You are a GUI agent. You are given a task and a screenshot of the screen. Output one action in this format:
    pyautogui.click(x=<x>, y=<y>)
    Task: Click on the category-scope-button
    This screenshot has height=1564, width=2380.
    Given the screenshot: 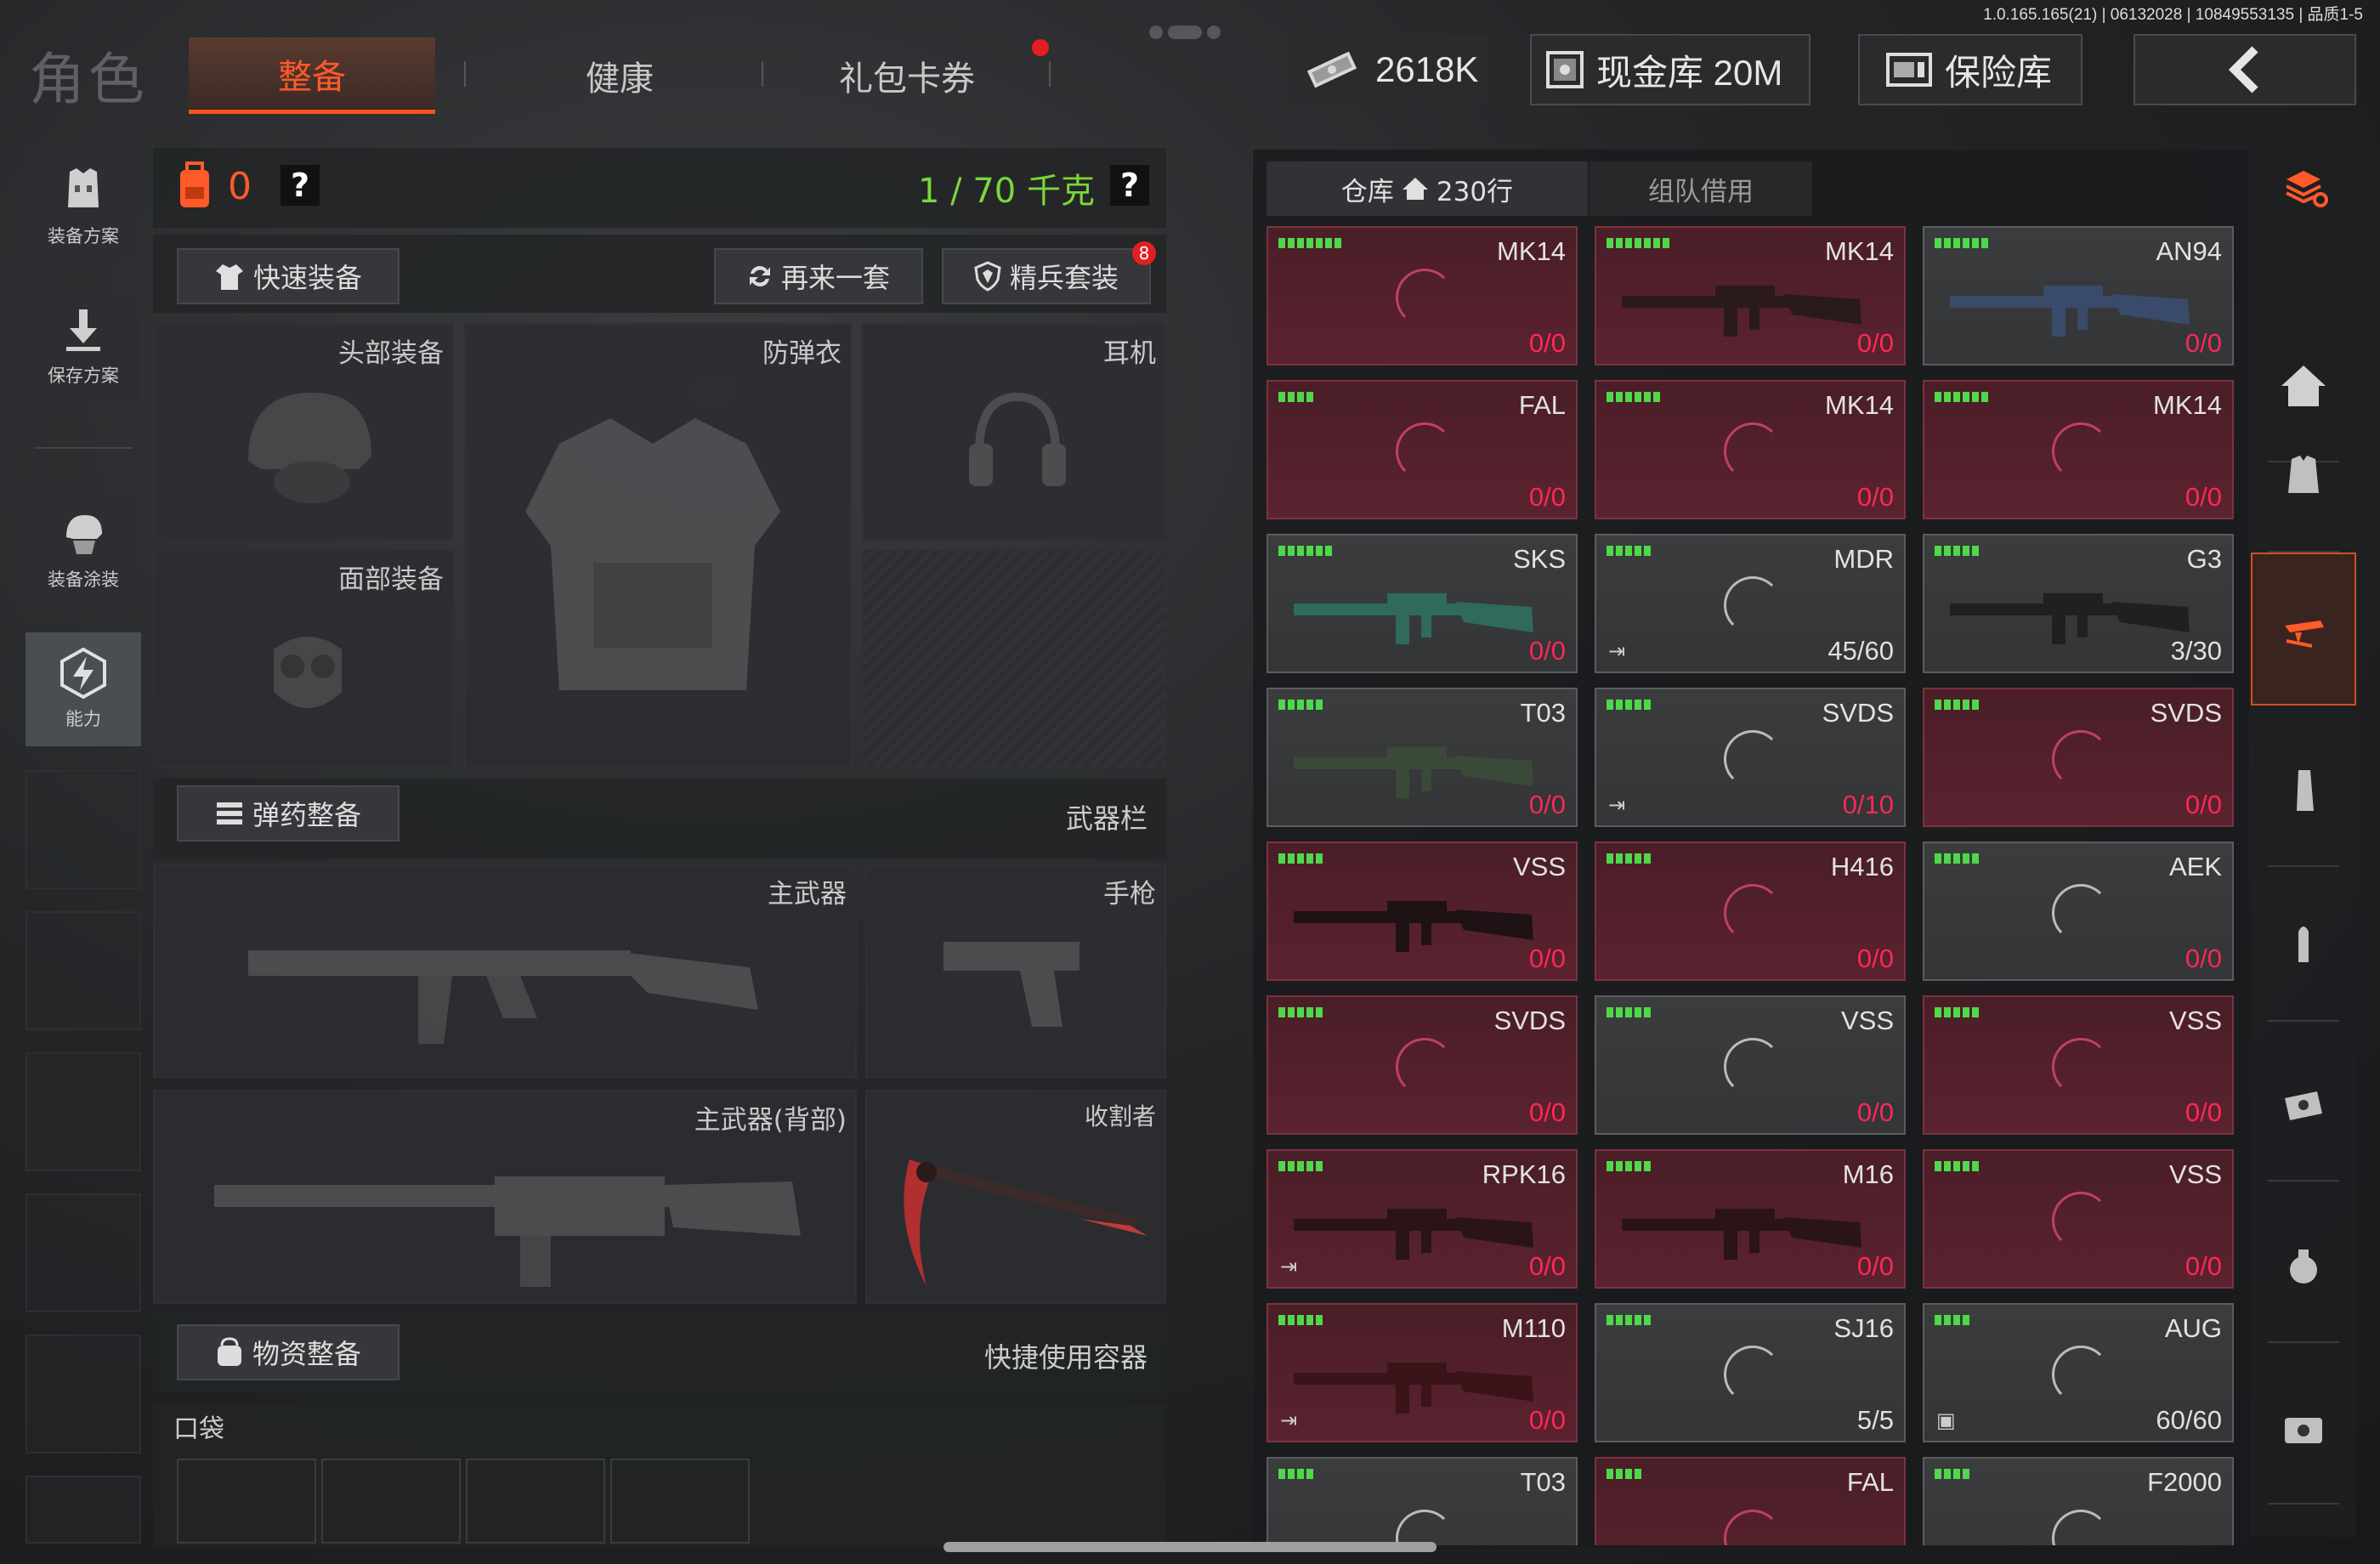 What is the action you would take?
    pyautogui.click(x=2303, y=1105)
    